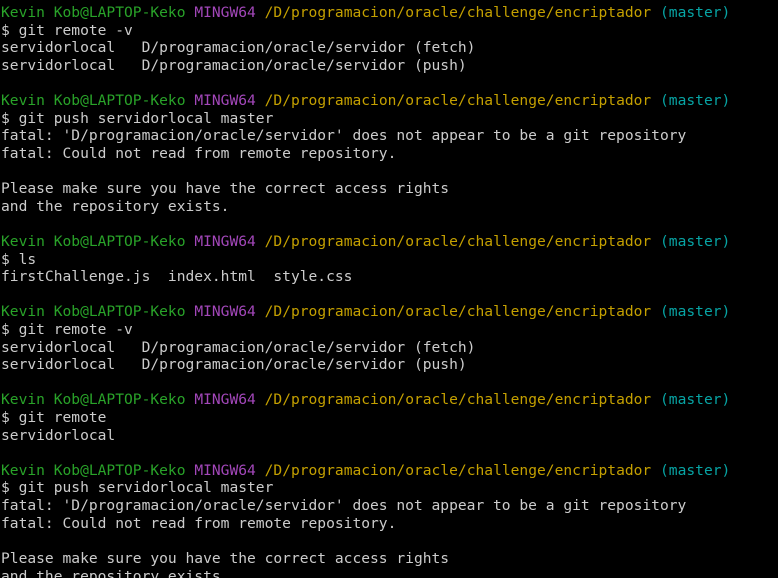 Image resolution: width=778 pixels, height=578 pixels. Describe the element at coordinates (62, 418) in the screenshot. I see `command-text: git remote` at that location.